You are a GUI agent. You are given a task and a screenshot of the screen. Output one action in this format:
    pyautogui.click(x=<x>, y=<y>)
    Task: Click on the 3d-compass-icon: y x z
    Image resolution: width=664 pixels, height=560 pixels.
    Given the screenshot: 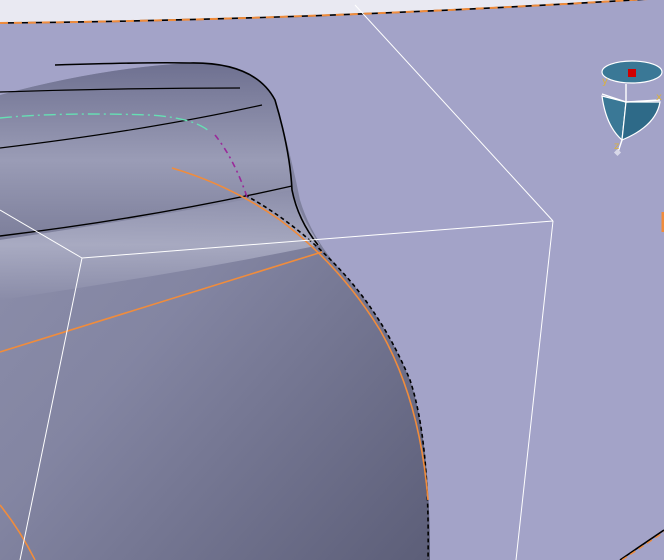 What is the action you would take?
    pyautogui.click(x=631, y=108)
    